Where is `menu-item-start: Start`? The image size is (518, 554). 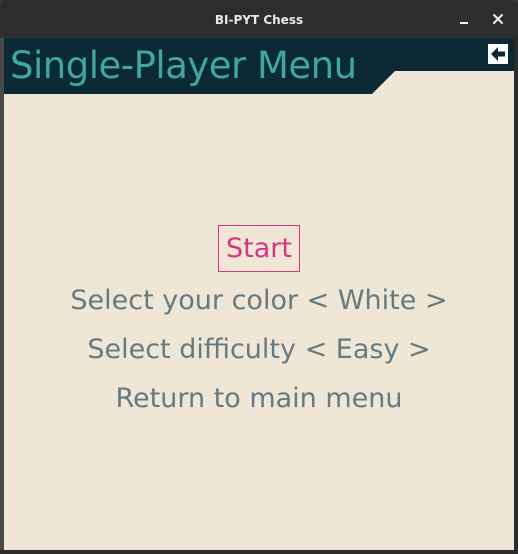 menu-item-start: Start is located at coordinates (259, 248).